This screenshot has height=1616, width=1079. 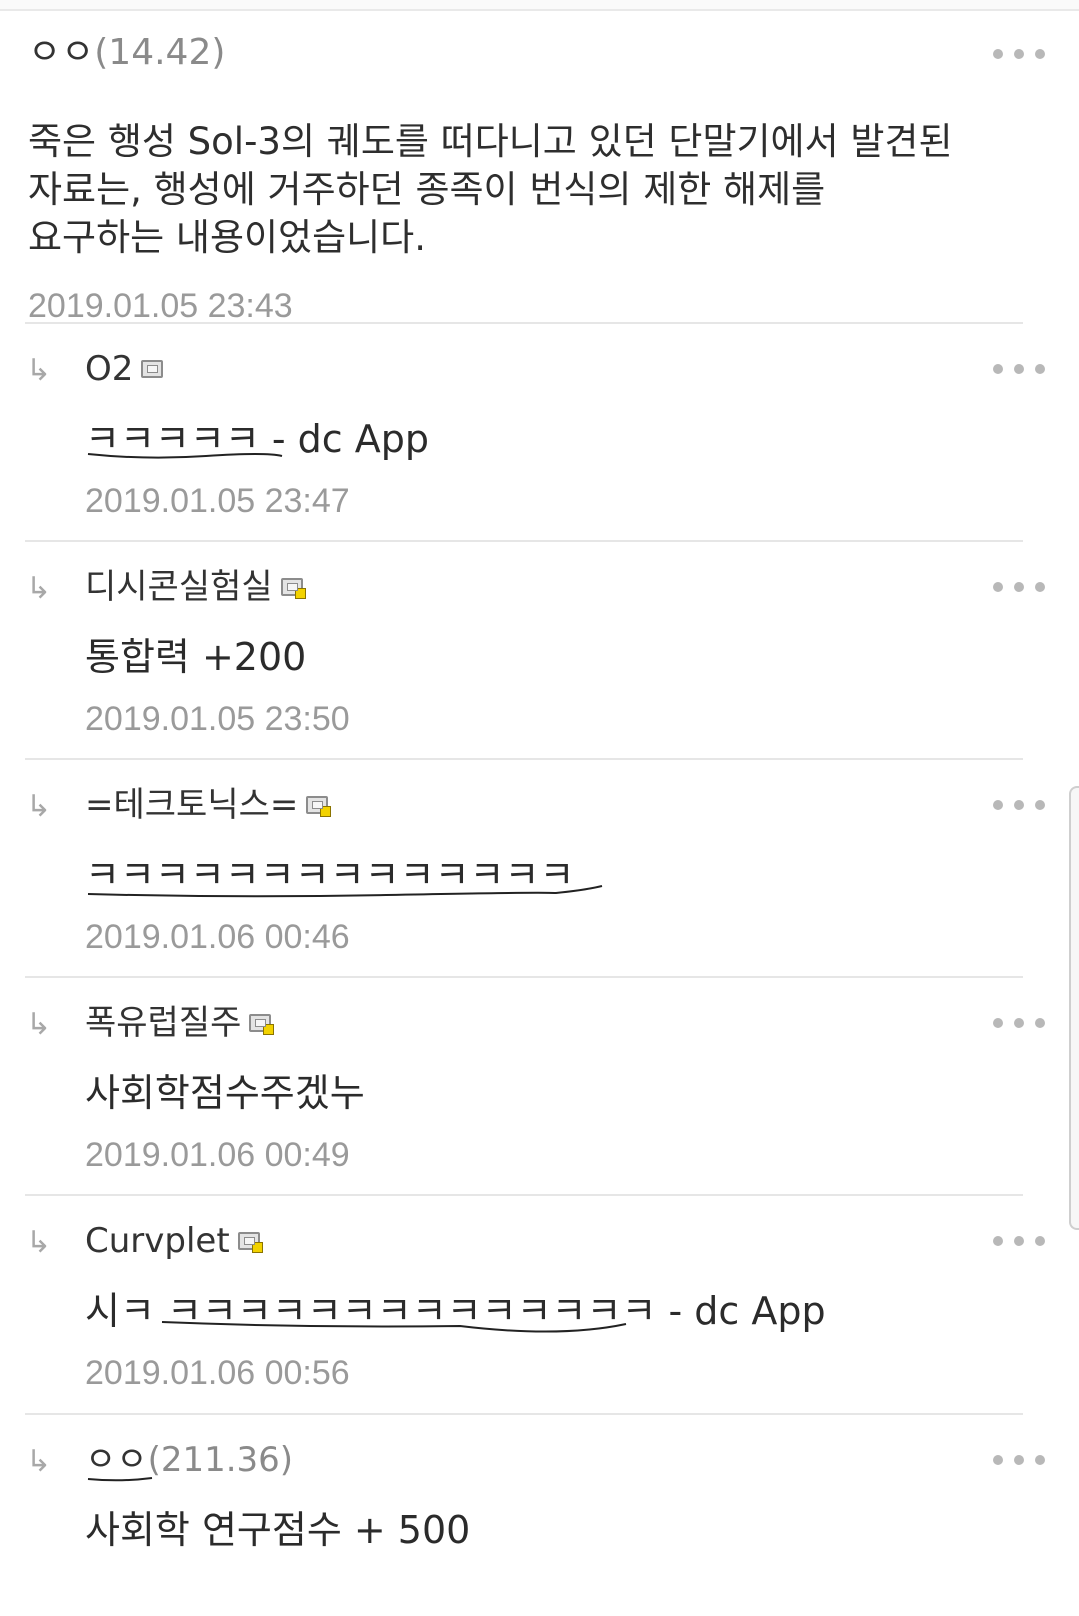 What do you see at coordinates (1074, 1008) in the screenshot?
I see `scrollbar` at bounding box center [1074, 1008].